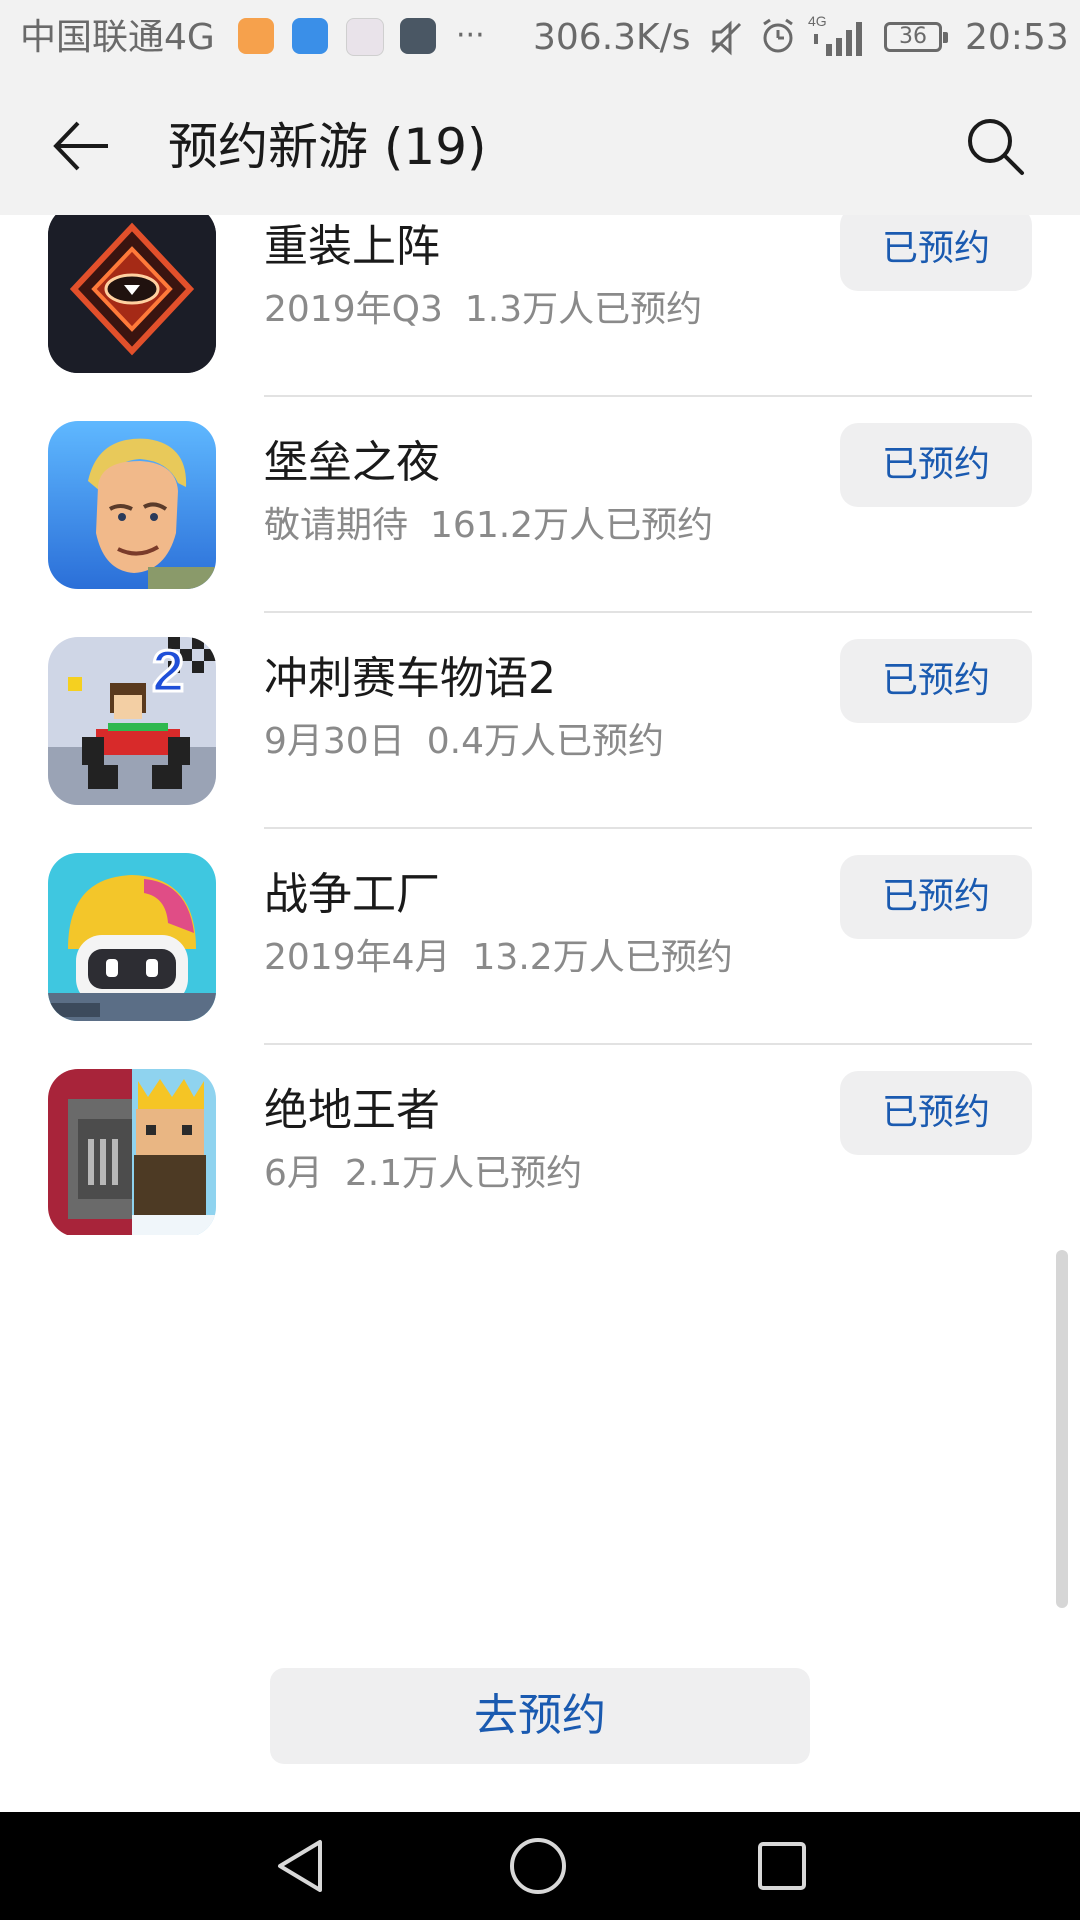 The width and height of the screenshot is (1080, 1920). I want to click on game-meta: 2019年4月 13.2万人已预约, so click(498, 958).